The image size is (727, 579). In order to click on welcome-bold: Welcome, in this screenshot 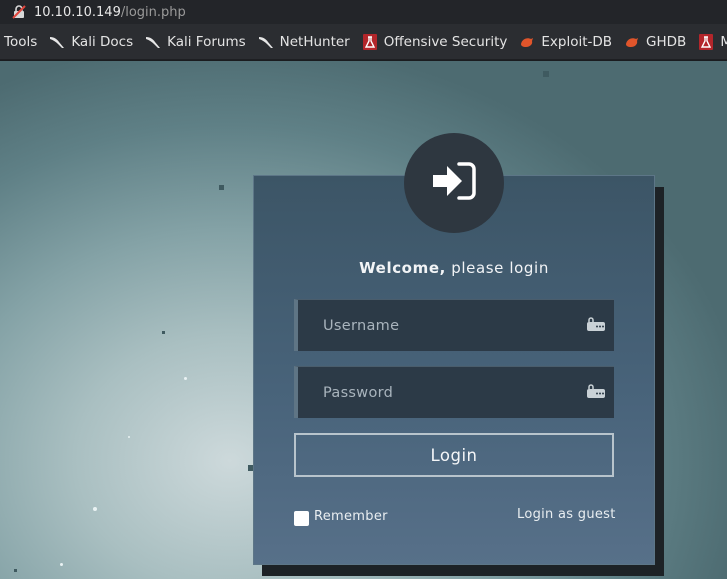, I will do `click(402, 268)`.